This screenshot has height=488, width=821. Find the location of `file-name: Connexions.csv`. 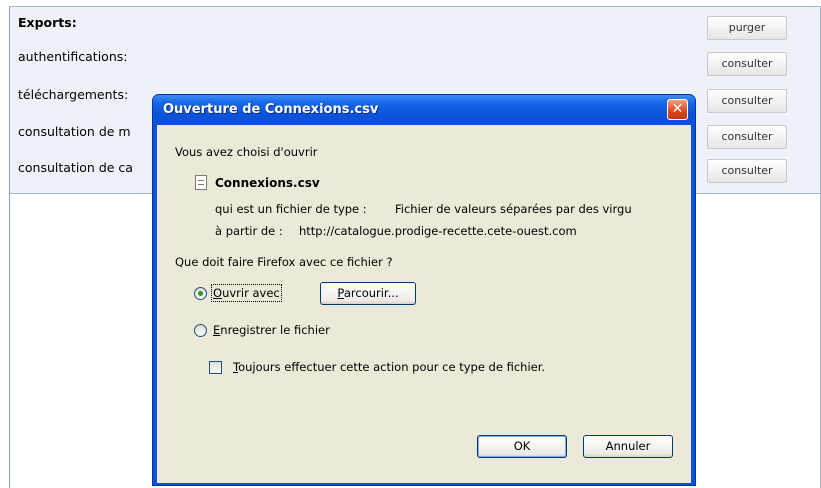

file-name: Connexions.csv is located at coordinates (267, 183).